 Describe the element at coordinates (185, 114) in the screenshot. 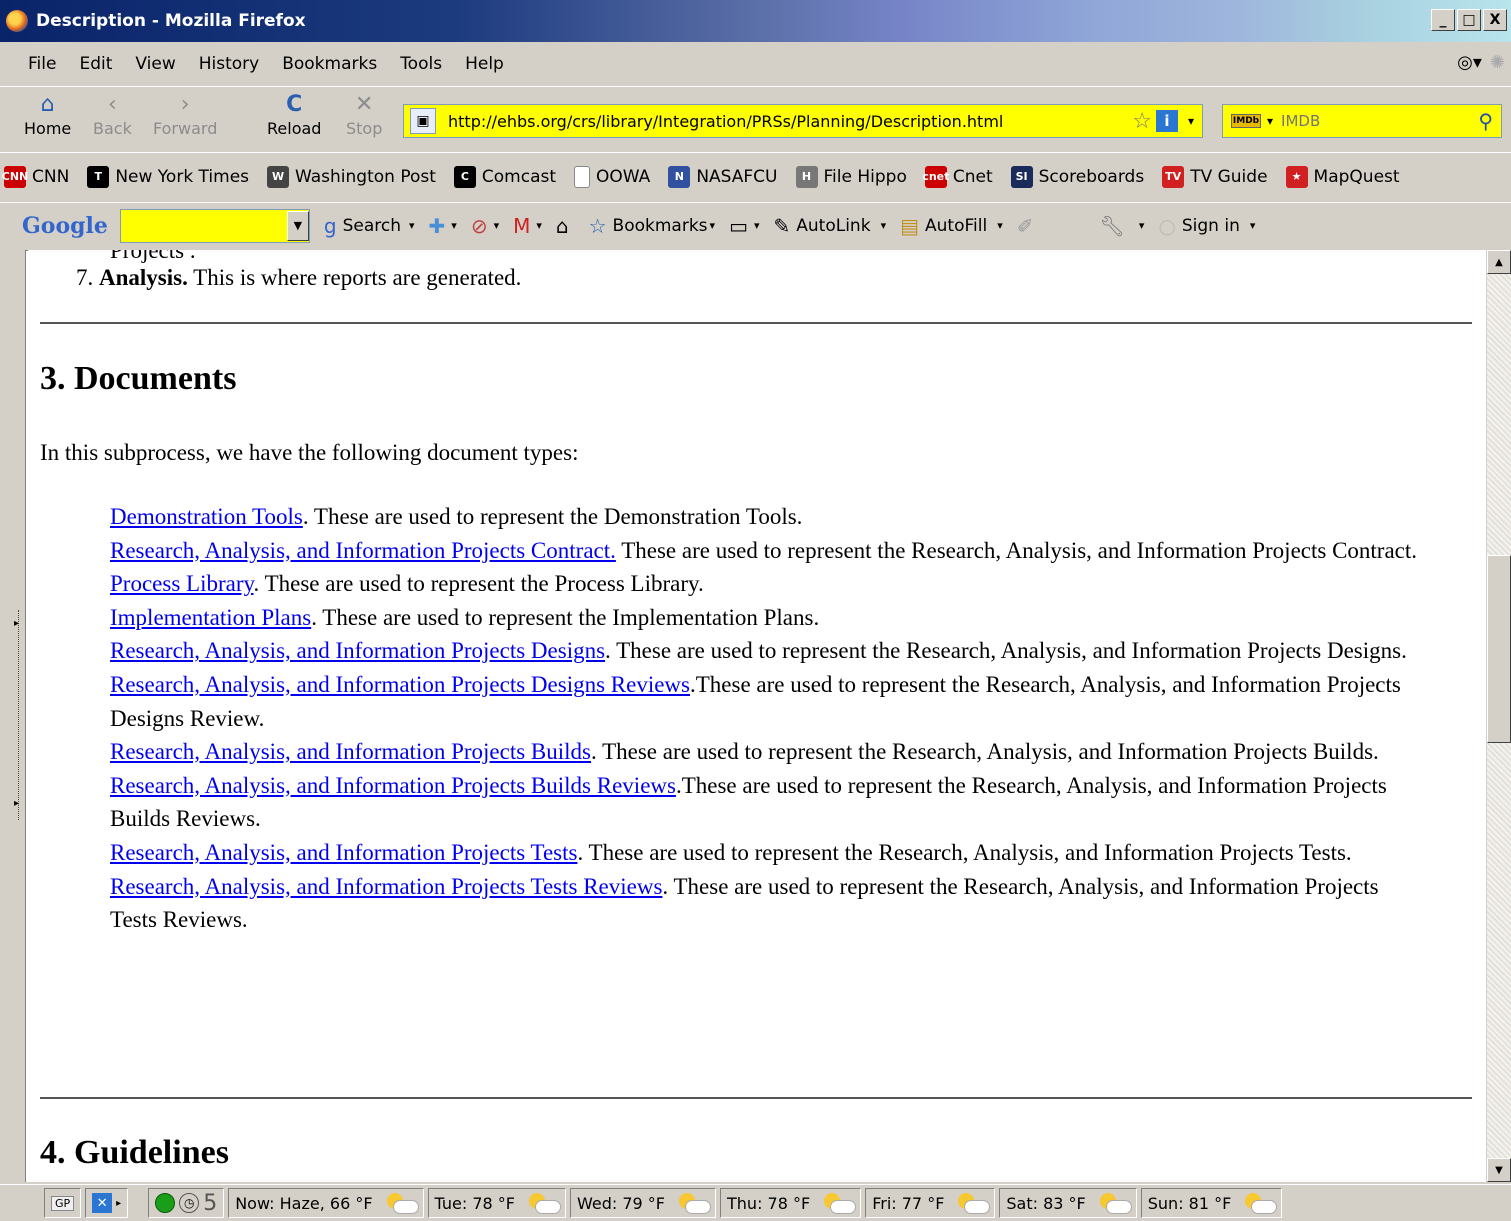

I see `forward-button: › Forward` at that location.